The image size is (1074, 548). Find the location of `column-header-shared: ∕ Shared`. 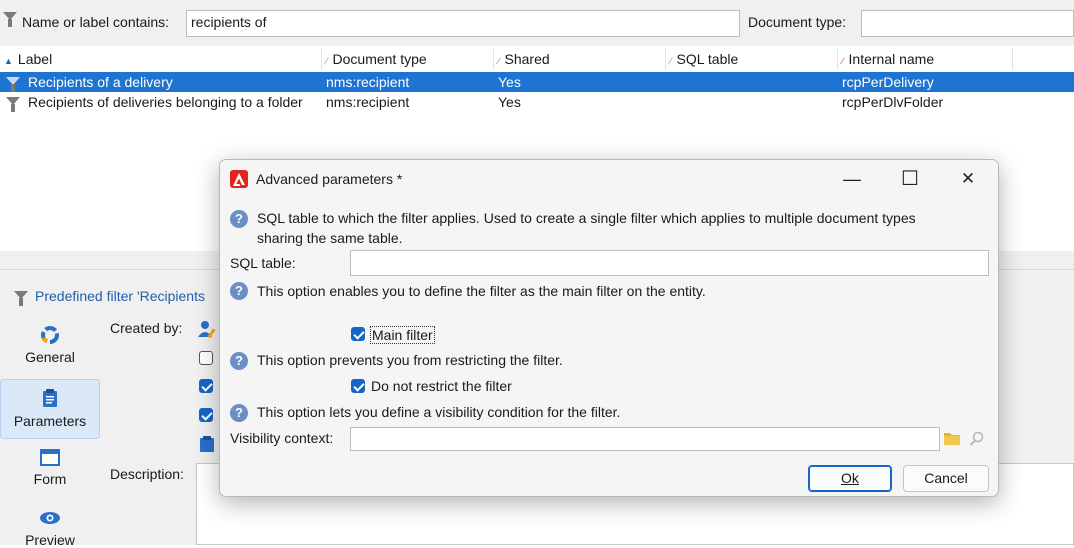

column-header-shared: ∕ Shared is located at coordinates (524, 59).